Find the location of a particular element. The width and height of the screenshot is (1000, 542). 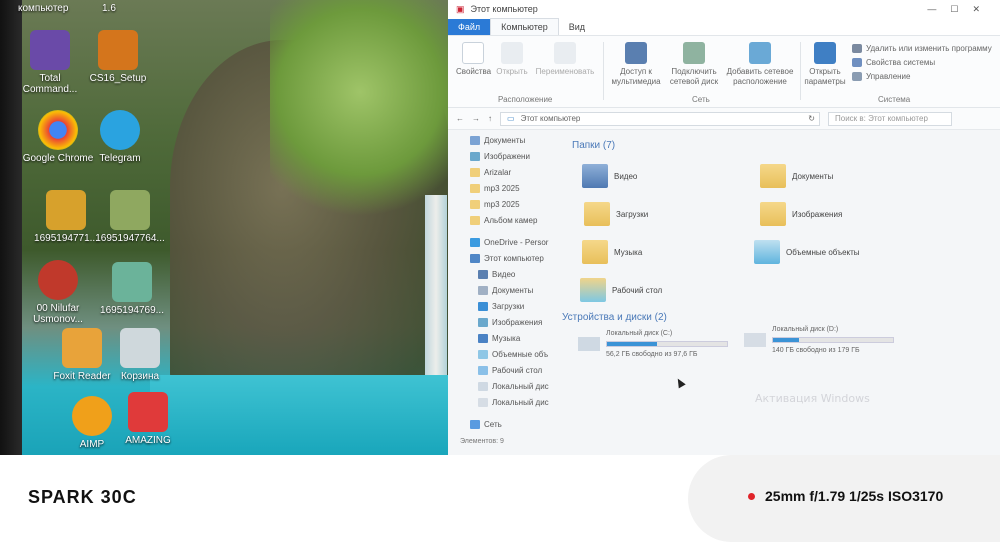

refresh-icon: ↻ is located at coordinates (813, 118).